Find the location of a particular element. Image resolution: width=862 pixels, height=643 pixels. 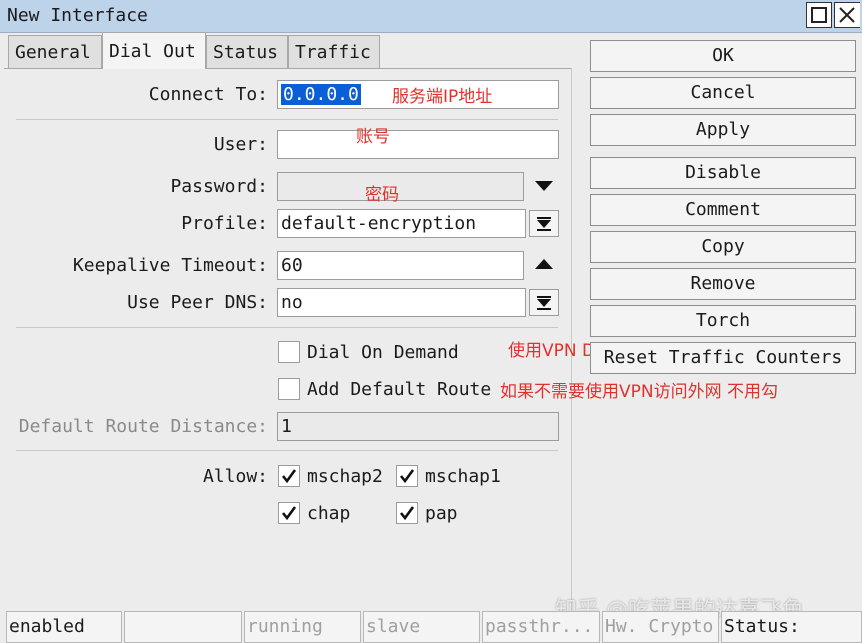

maximize-button is located at coordinates (819, 15).